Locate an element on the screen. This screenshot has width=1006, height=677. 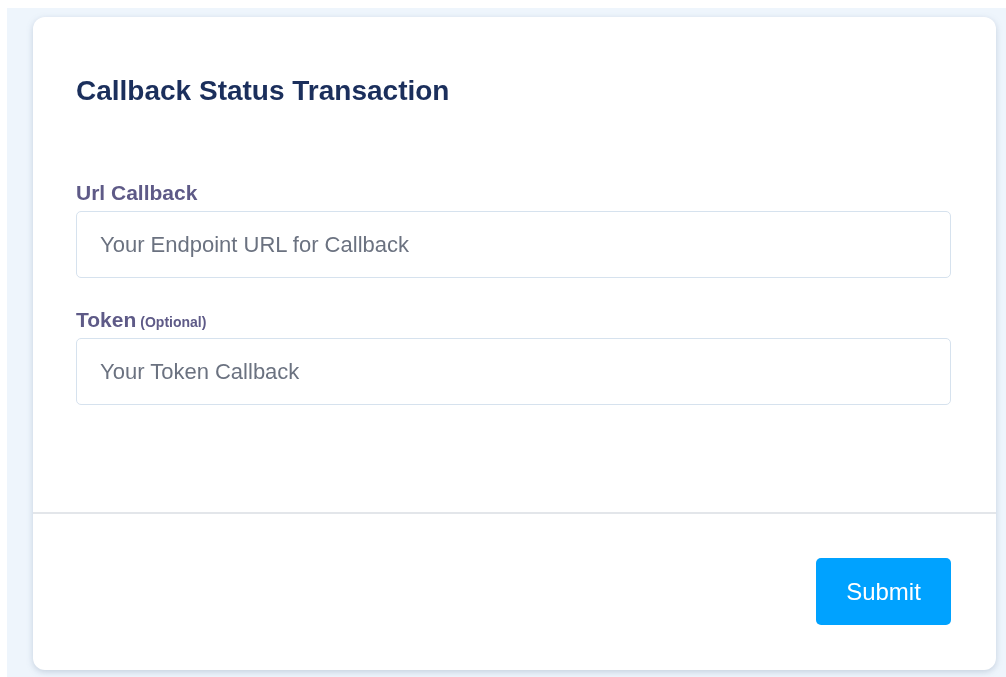
text-input-field: Your Endpoint URL for Callback is located at coordinates (513, 244).